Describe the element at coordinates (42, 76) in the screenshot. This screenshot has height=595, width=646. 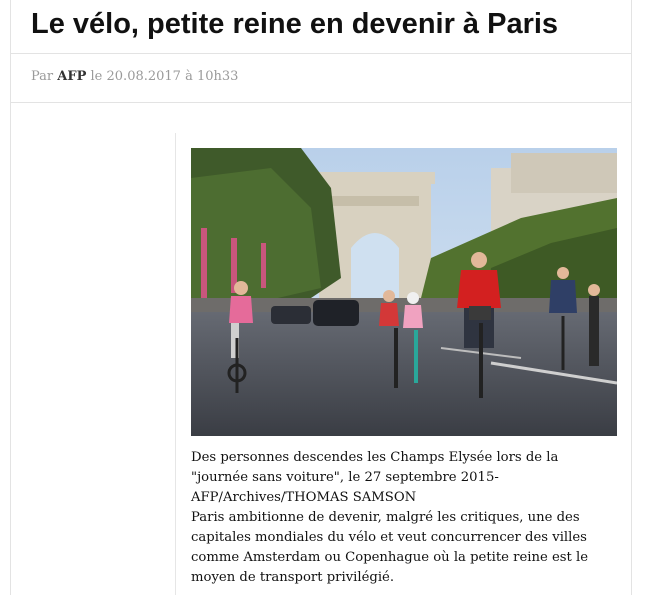
I see `byline-prefix: Par` at that location.